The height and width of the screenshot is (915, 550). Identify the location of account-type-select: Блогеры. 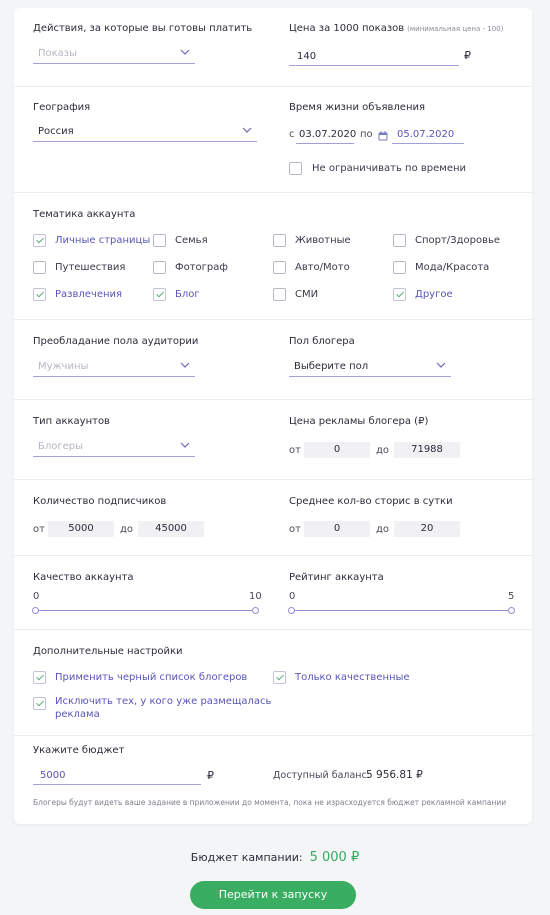
(114, 447).